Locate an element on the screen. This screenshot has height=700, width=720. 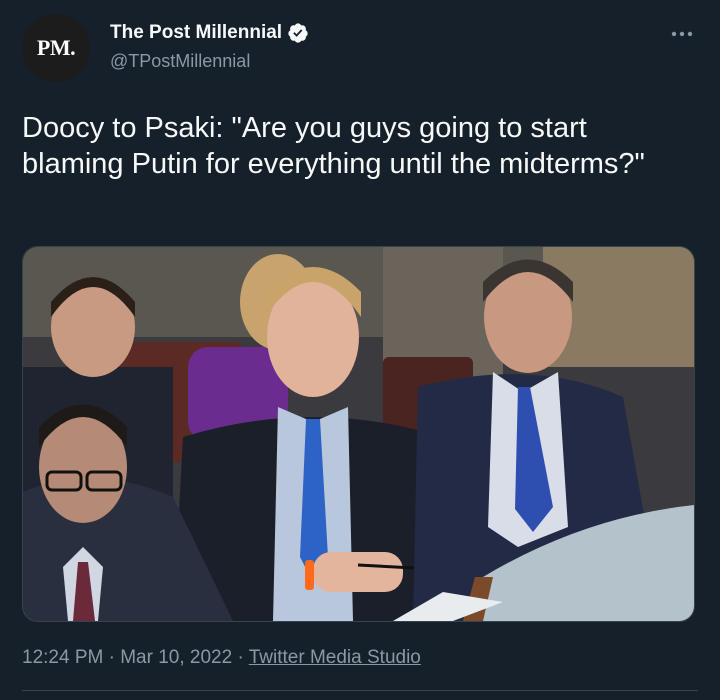
author-name-row: The Post Millennial is located at coordinates (209, 33).